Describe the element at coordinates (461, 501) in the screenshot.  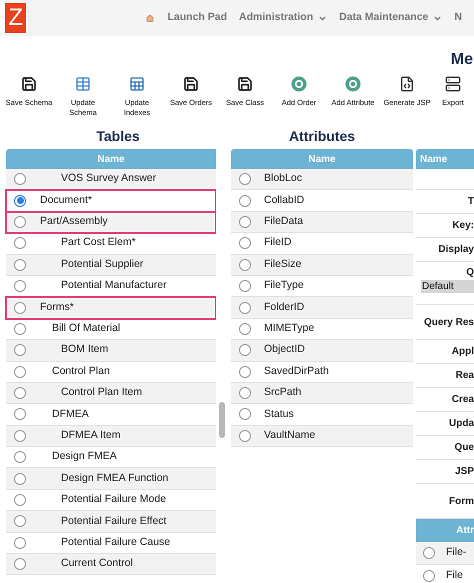
I see `field-label: Form` at that location.